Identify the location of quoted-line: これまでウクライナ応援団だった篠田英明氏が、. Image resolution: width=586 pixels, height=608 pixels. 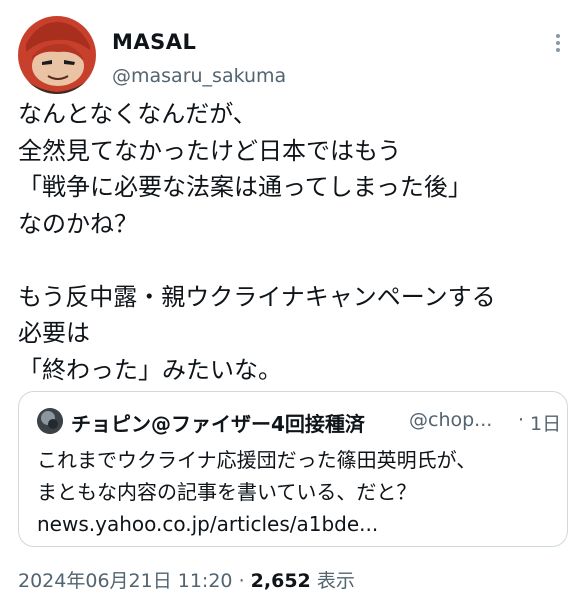
(257, 460).